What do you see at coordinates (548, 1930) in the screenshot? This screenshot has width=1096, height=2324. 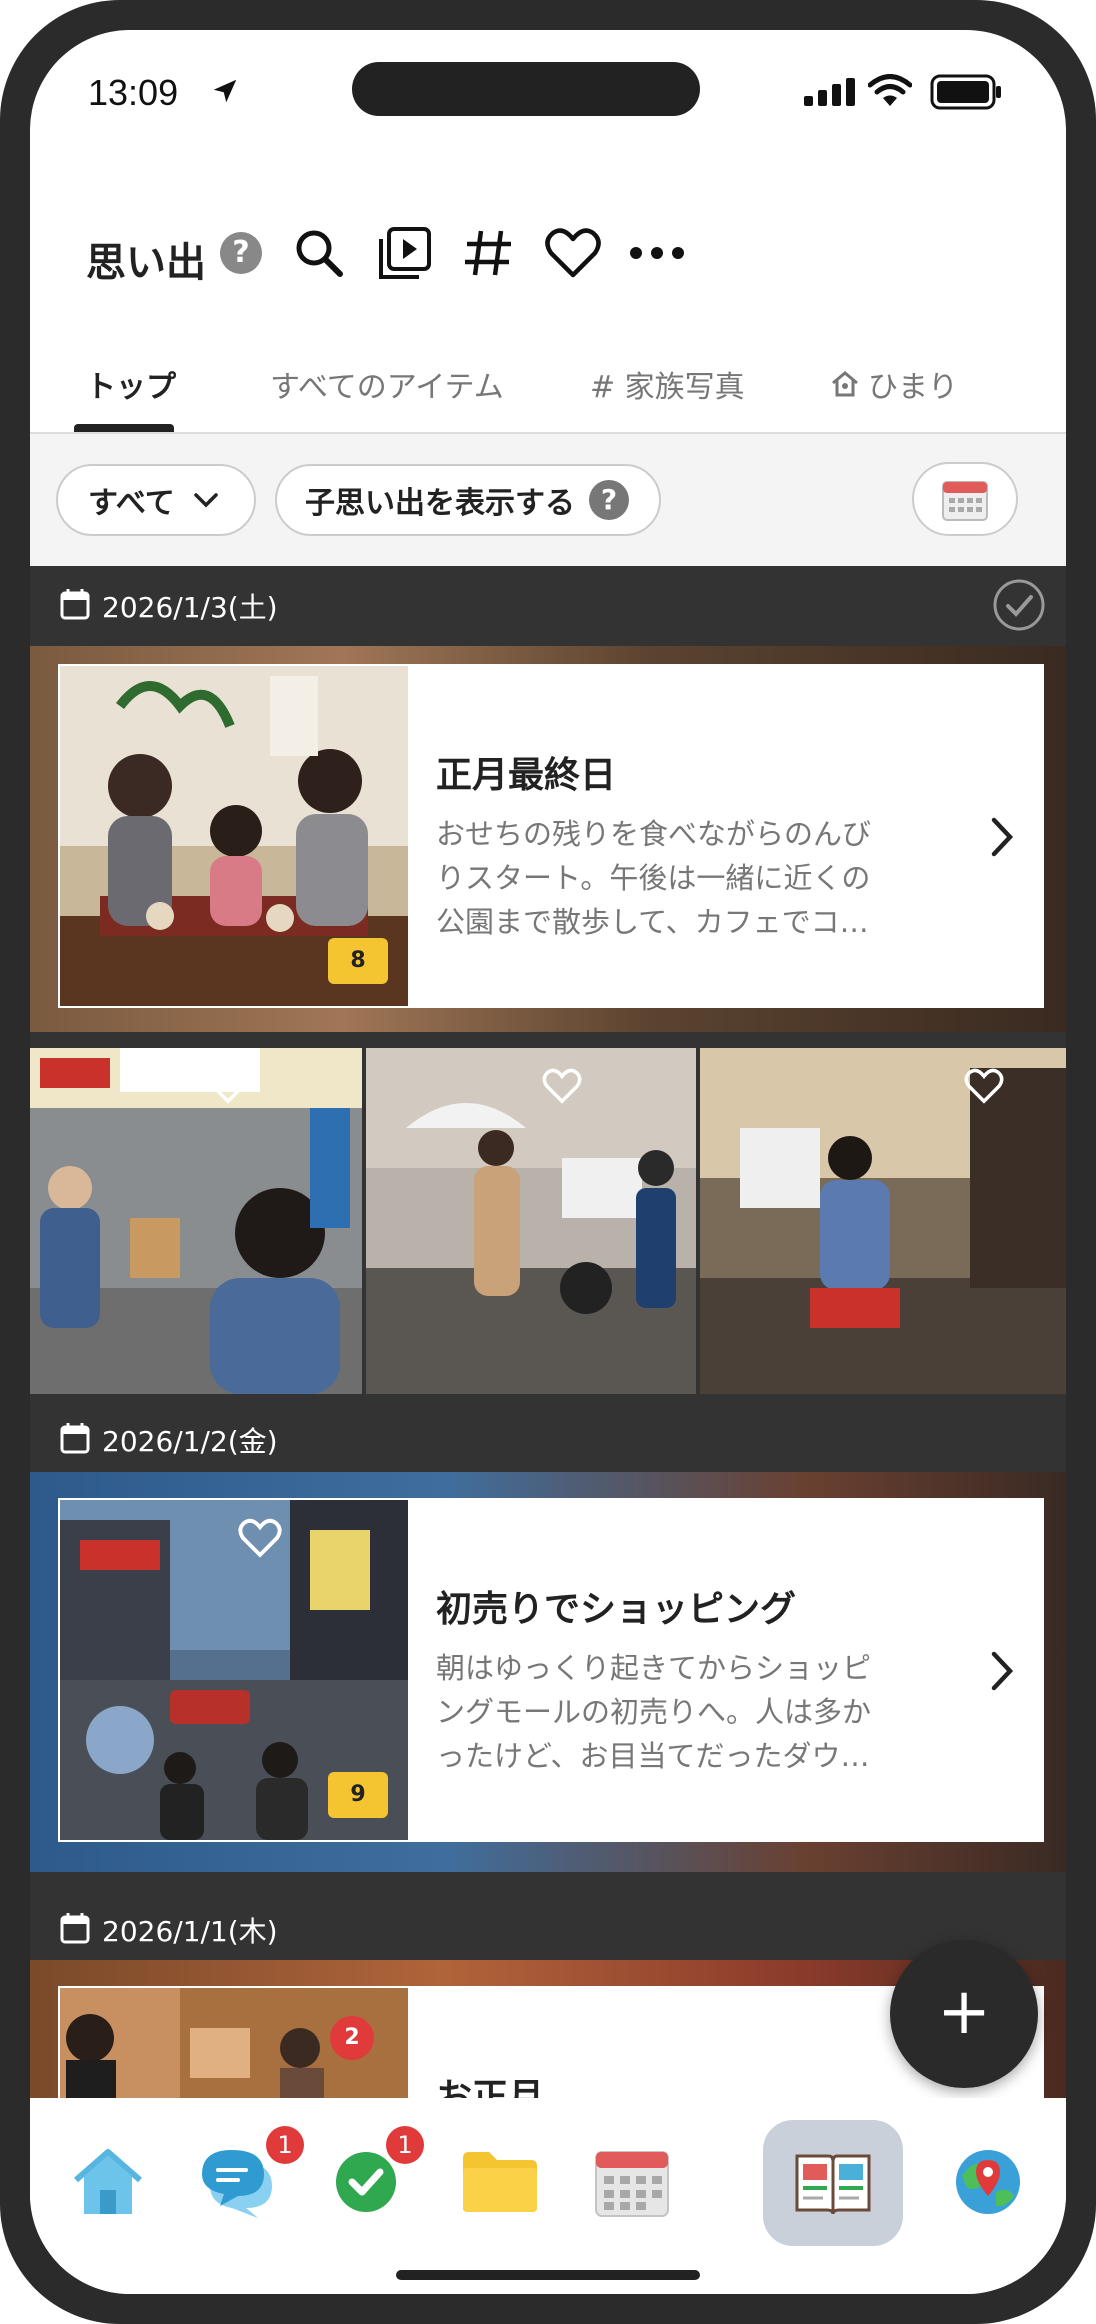 I see `date-header: 2026/1/1(木)` at bounding box center [548, 1930].